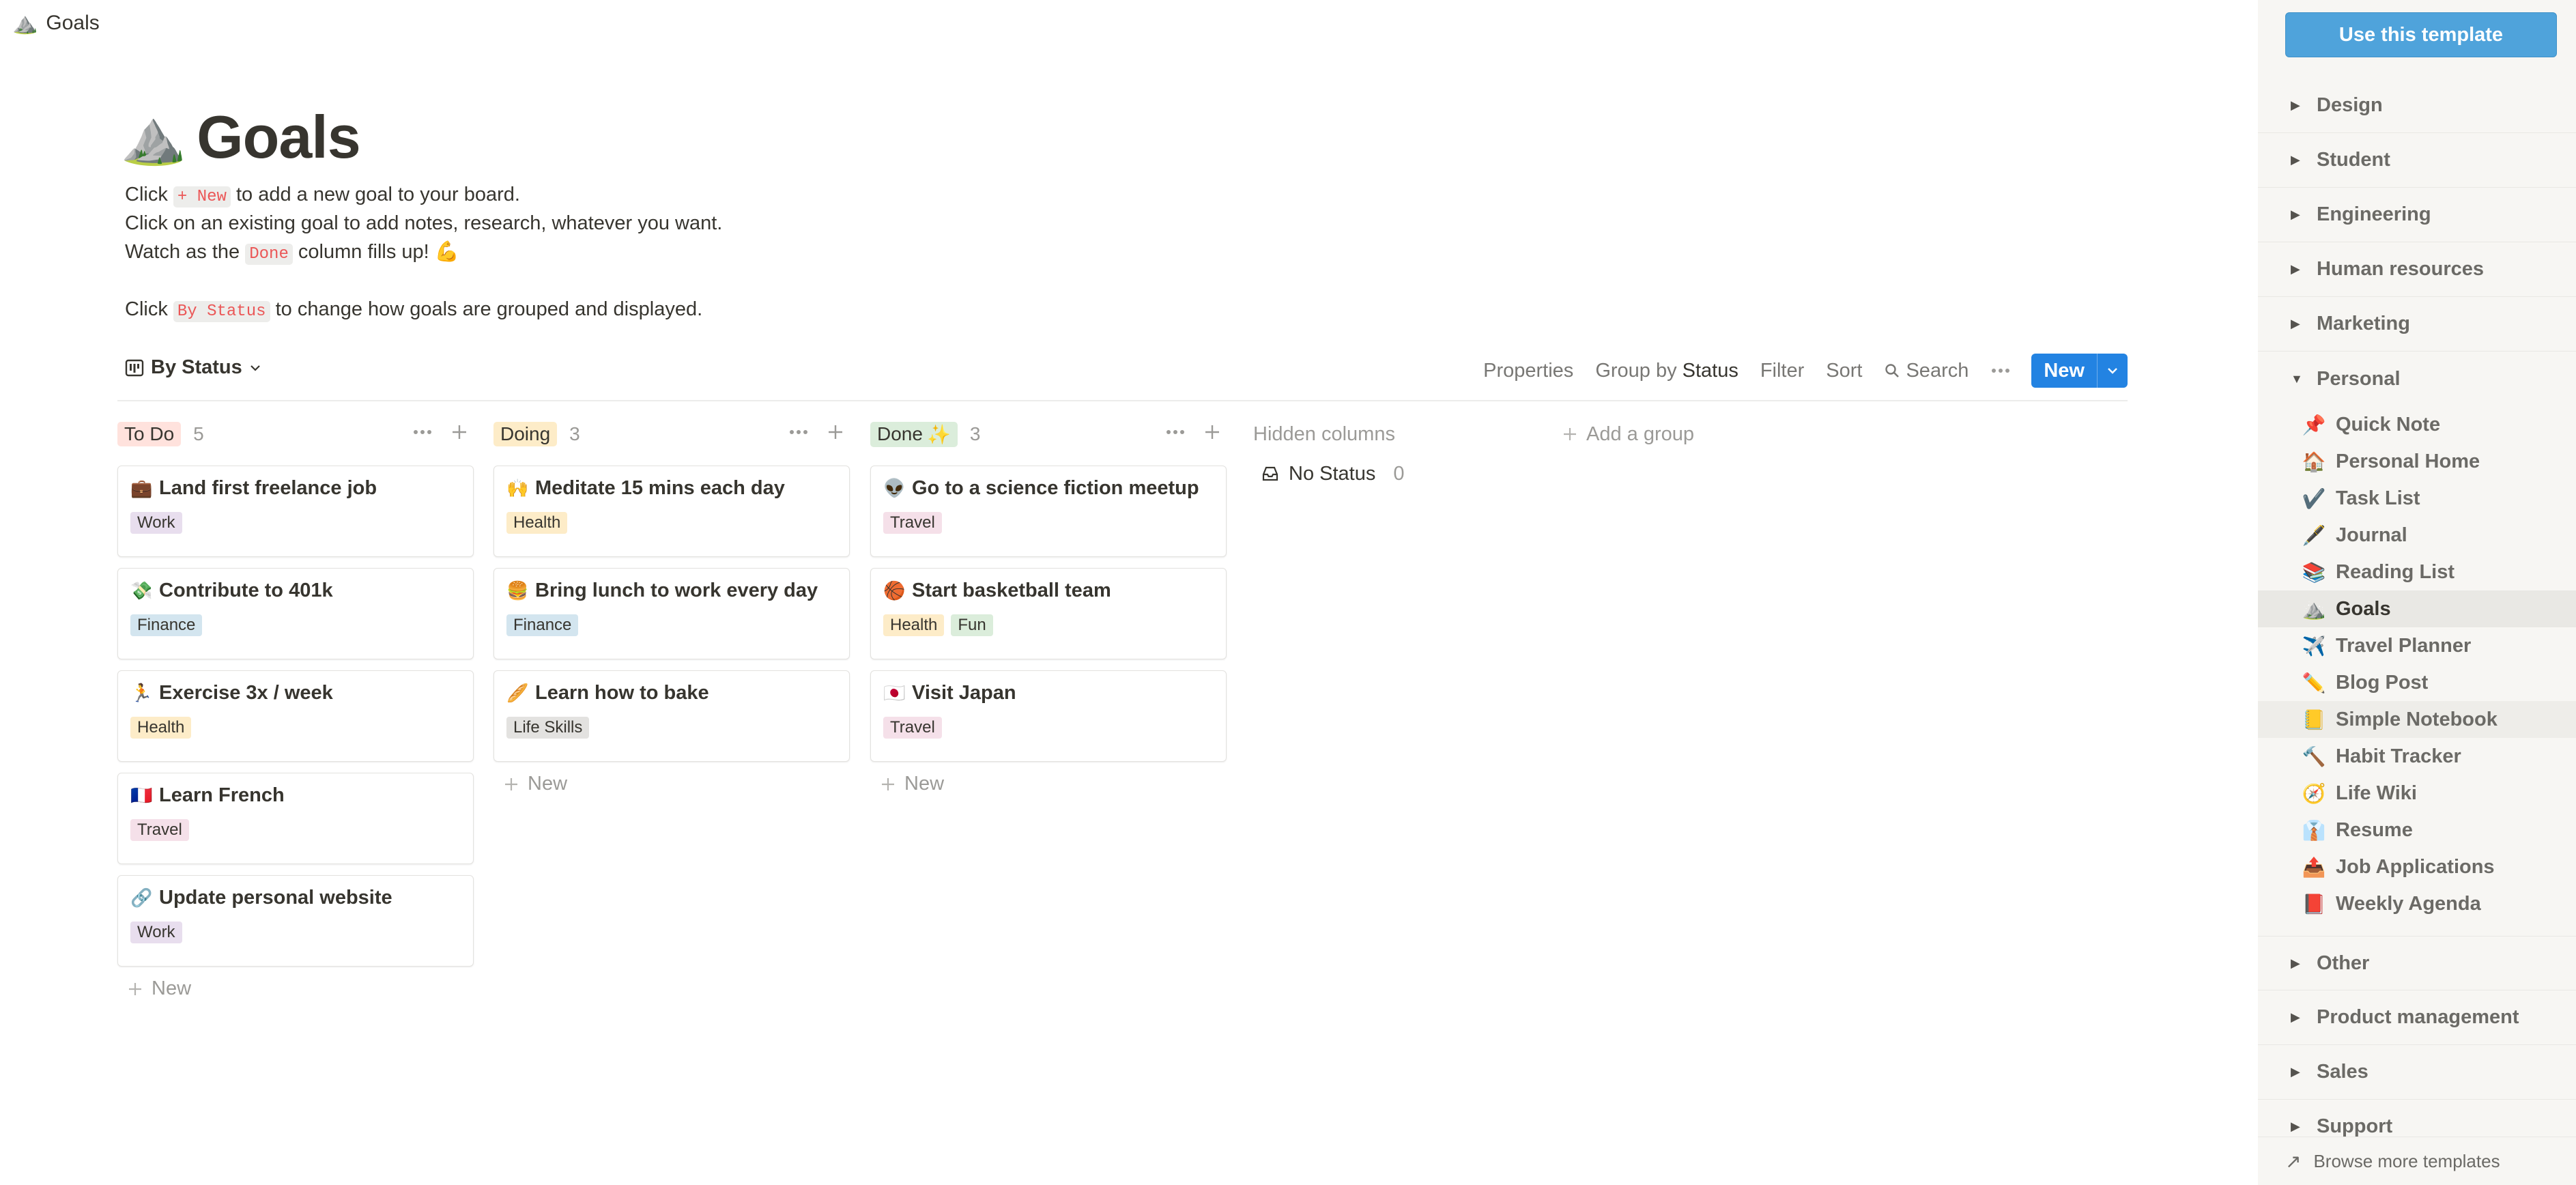 This screenshot has width=2576, height=1185. Describe the element at coordinates (268, 488) in the screenshot. I see `card-title: Land first freelance job` at that location.